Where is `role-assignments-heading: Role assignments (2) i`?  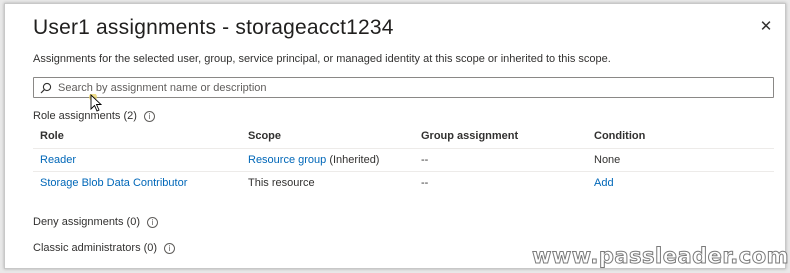
role-assignments-heading: Role assignments (2) i is located at coordinates (94, 116).